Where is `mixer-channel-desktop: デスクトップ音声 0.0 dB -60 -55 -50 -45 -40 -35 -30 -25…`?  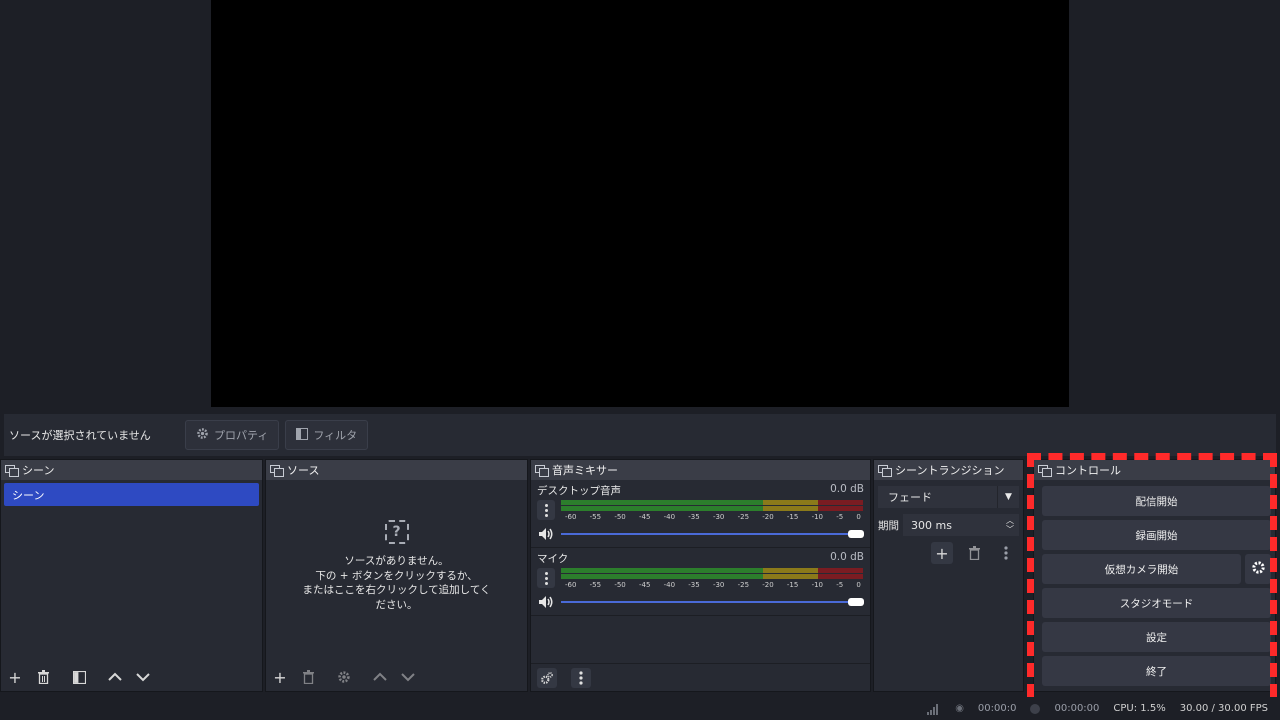 mixer-channel-desktop: デスクトップ音声 0.0 dB -60 -55 -50 -45 -40 -35 -30 -25… is located at coordinates (700, 514).